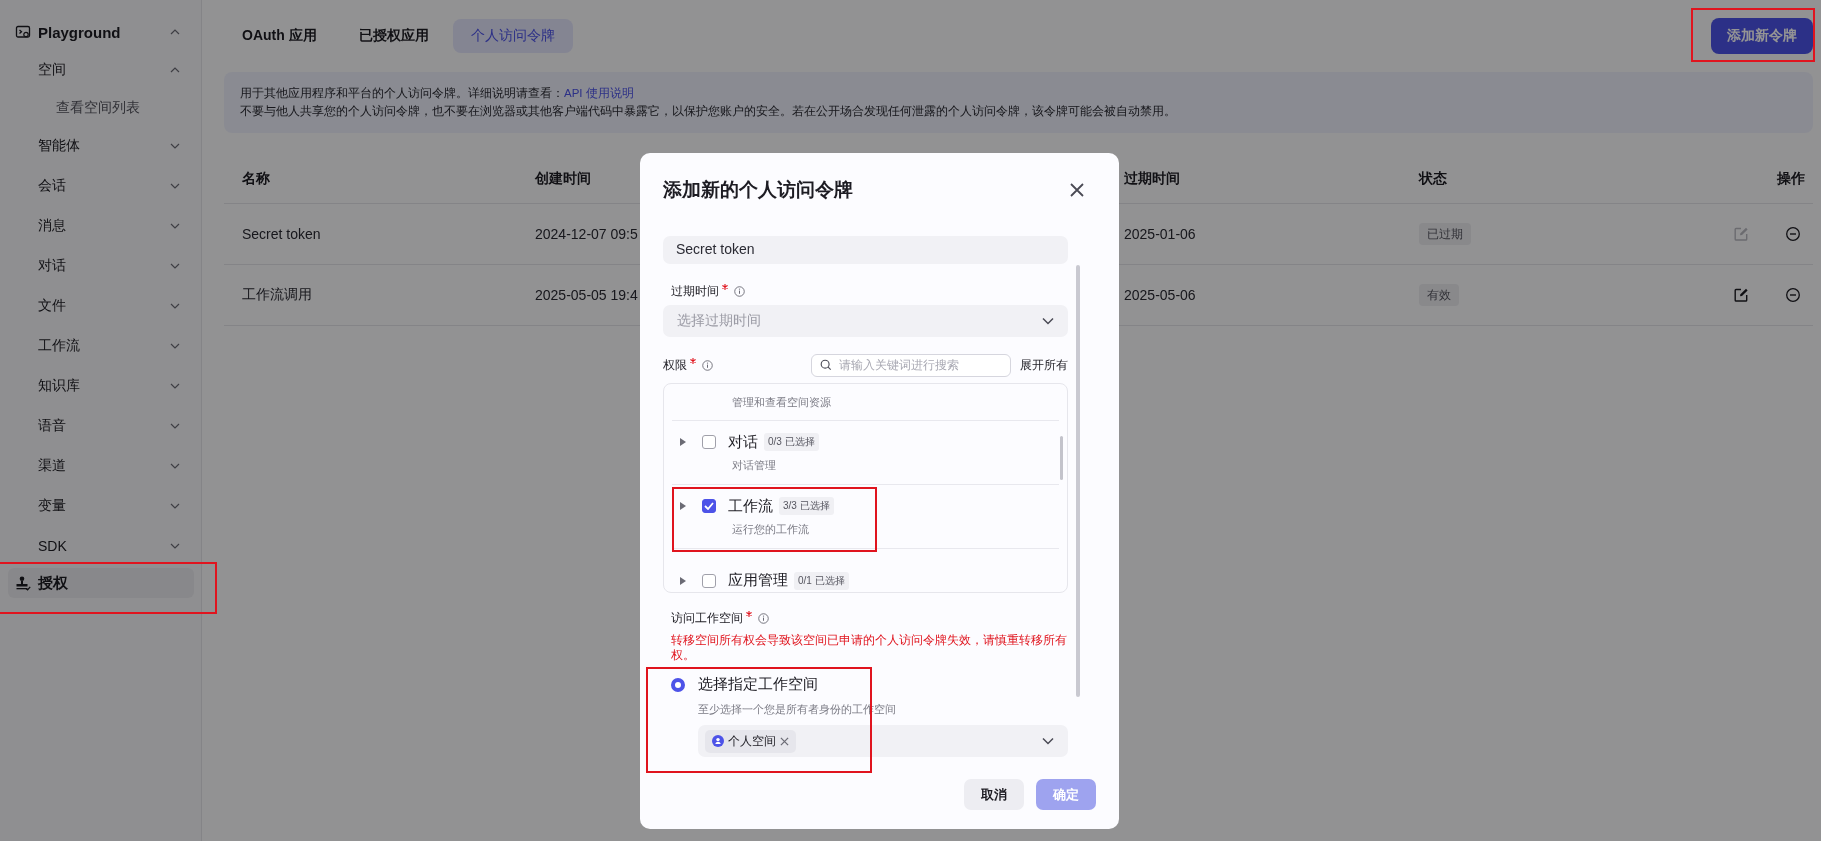 This screenshot has height=841, width=1821. Describe the element at coordinates (277, 295) in the screenshot. I see `table-cell: 工作流调用` at that location.